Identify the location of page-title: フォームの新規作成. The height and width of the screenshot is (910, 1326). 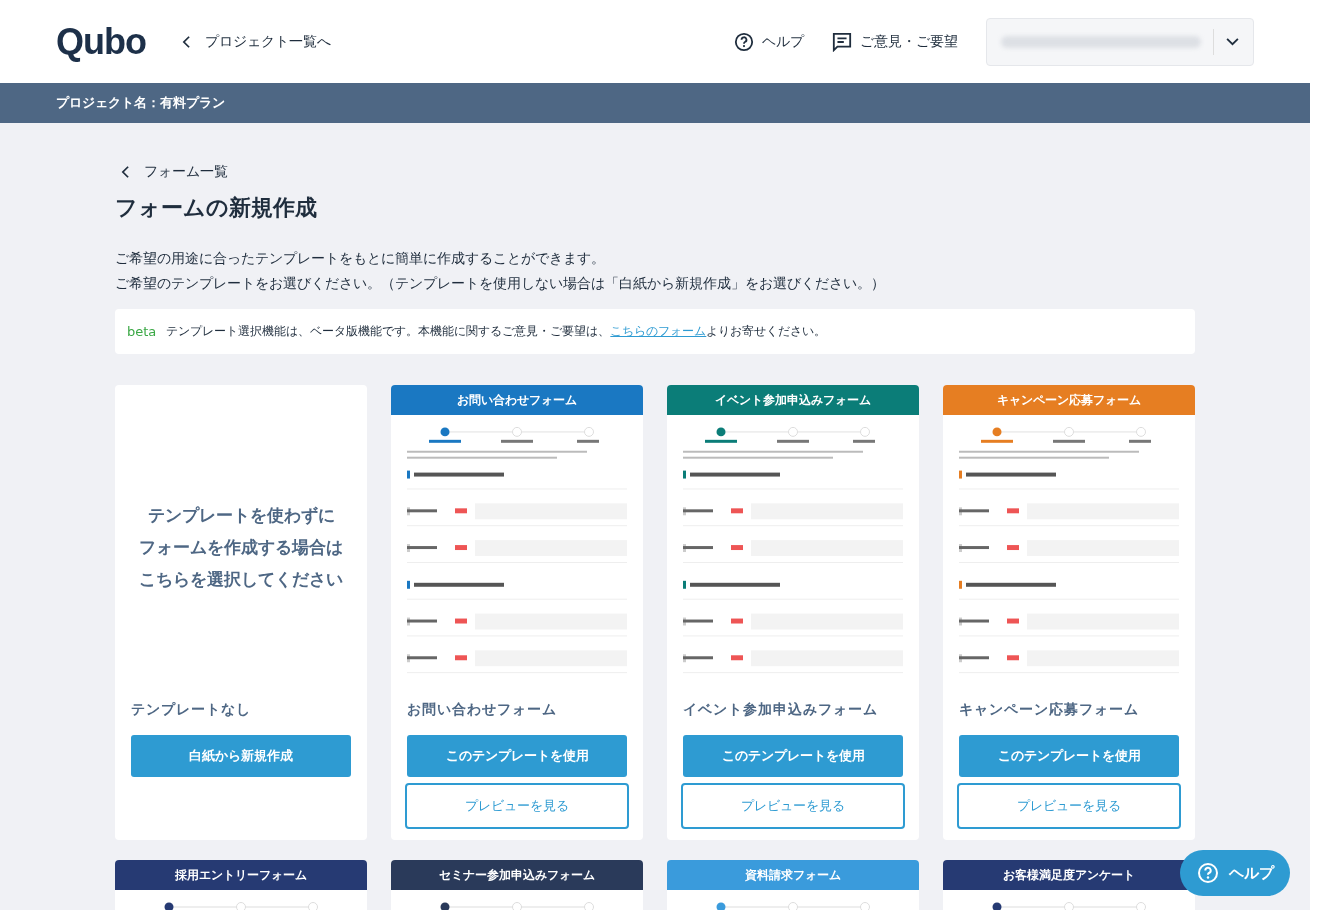
(216, 208).